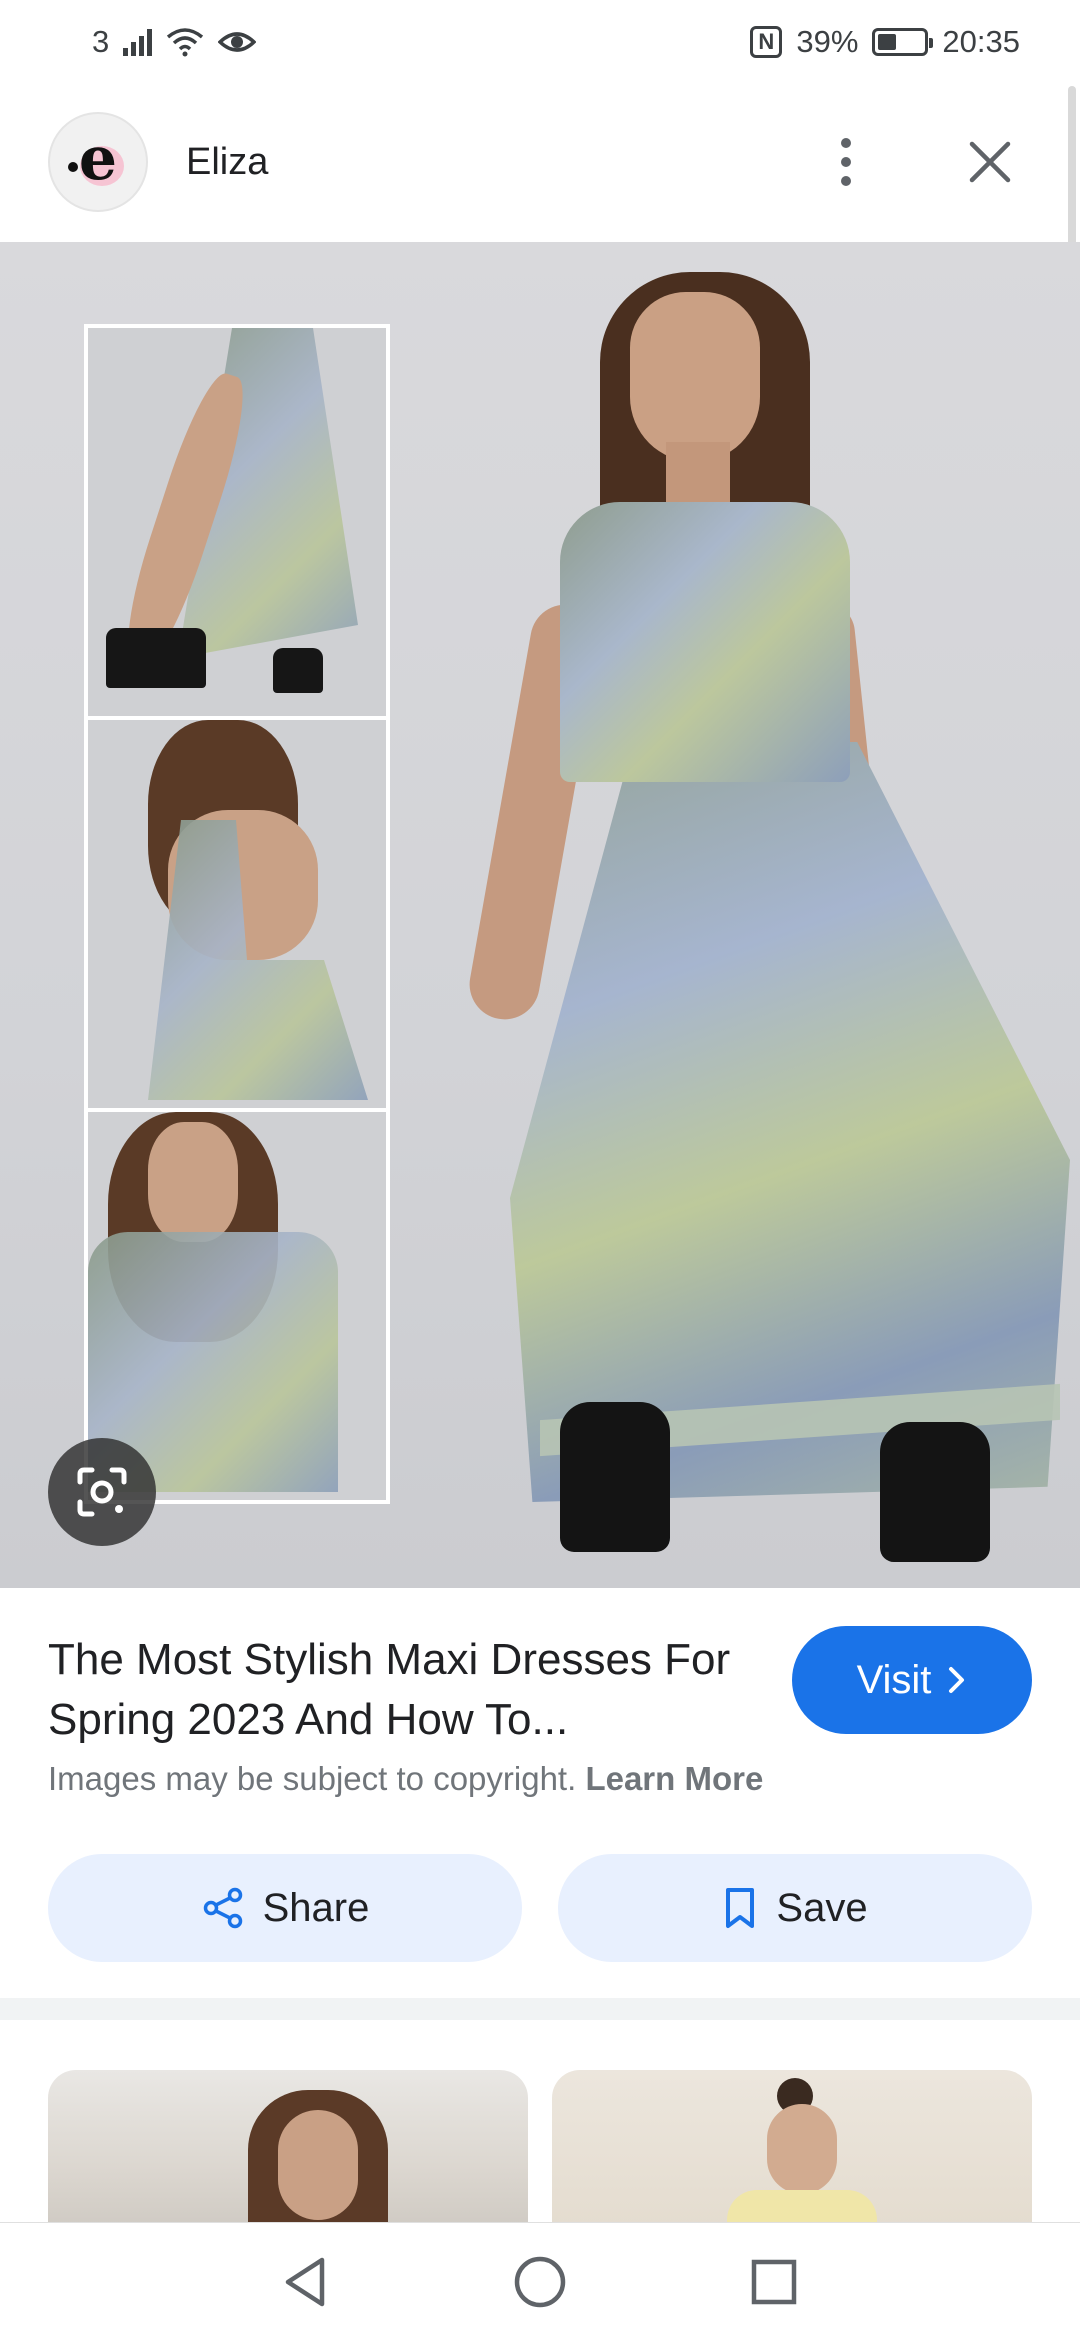 The width and height of the screenshot is (1080, 2340). What do you see at coordinates (237, 42) in the screenshot?
I see `eye-icon` at bounding box center [237, 42].